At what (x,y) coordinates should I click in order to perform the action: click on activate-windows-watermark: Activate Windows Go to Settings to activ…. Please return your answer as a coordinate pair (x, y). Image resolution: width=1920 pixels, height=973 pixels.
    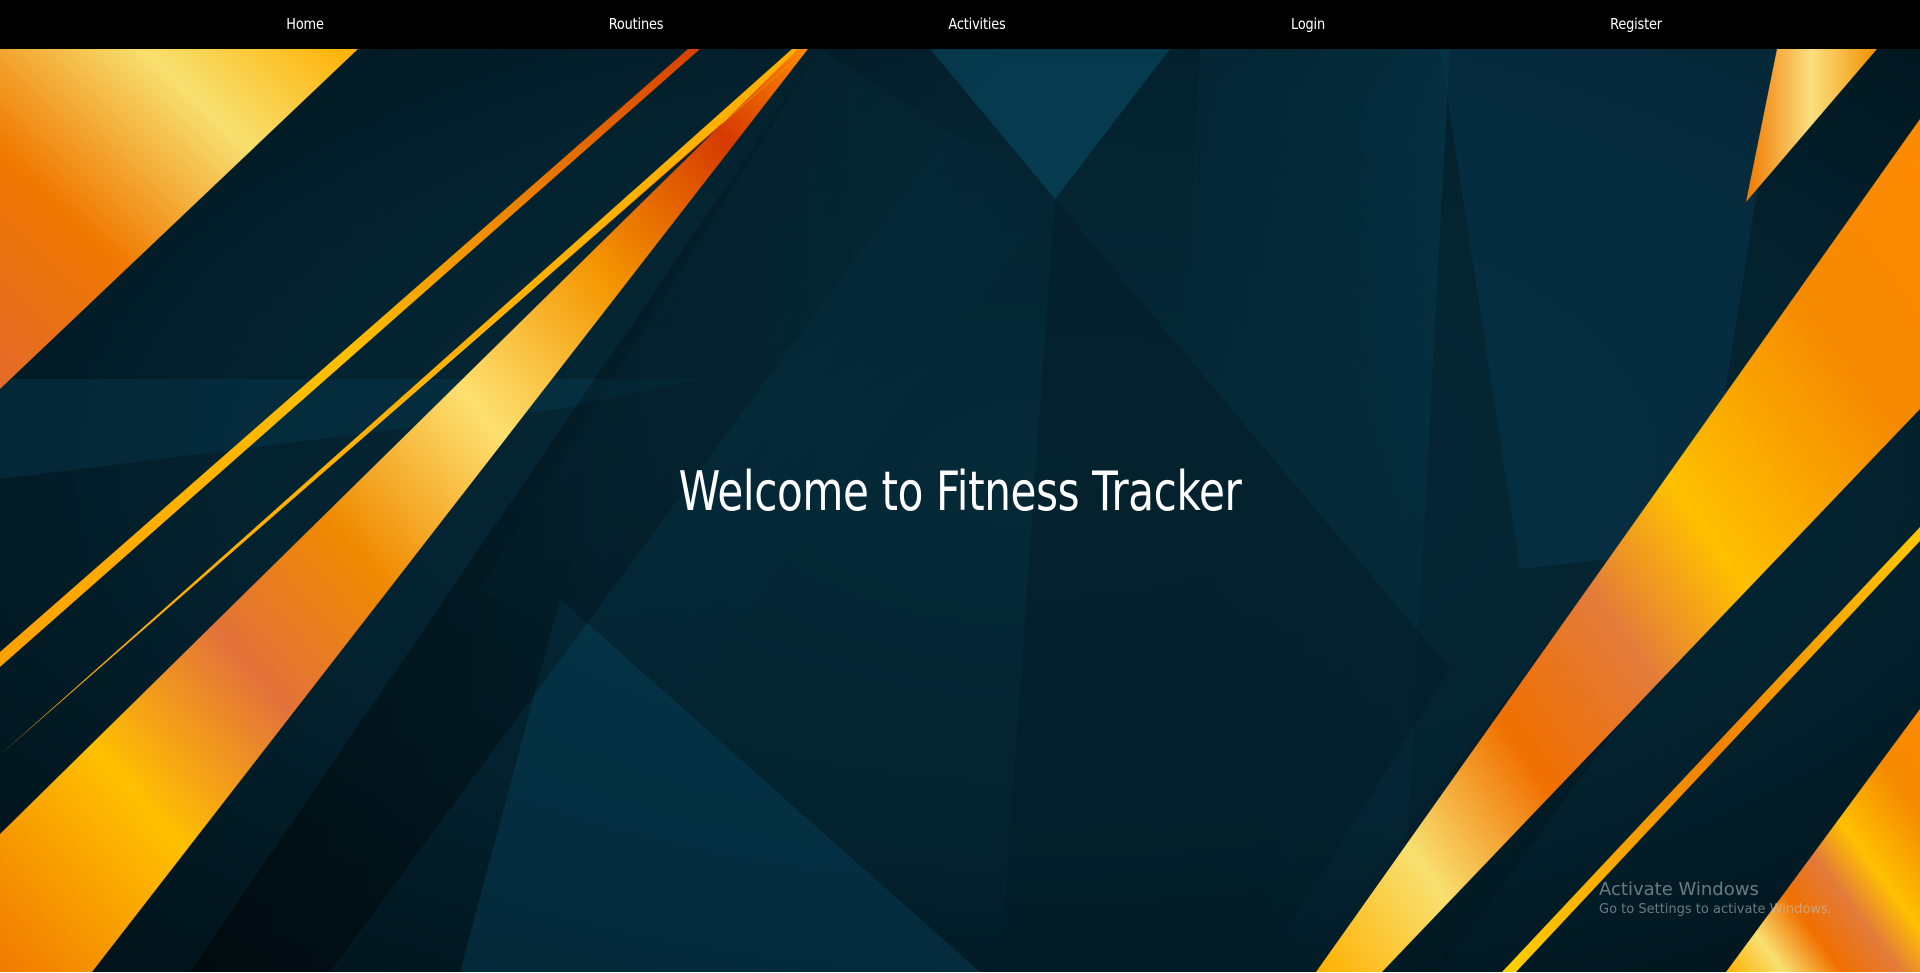
    Looking at the image, I should click on (1715, 899).